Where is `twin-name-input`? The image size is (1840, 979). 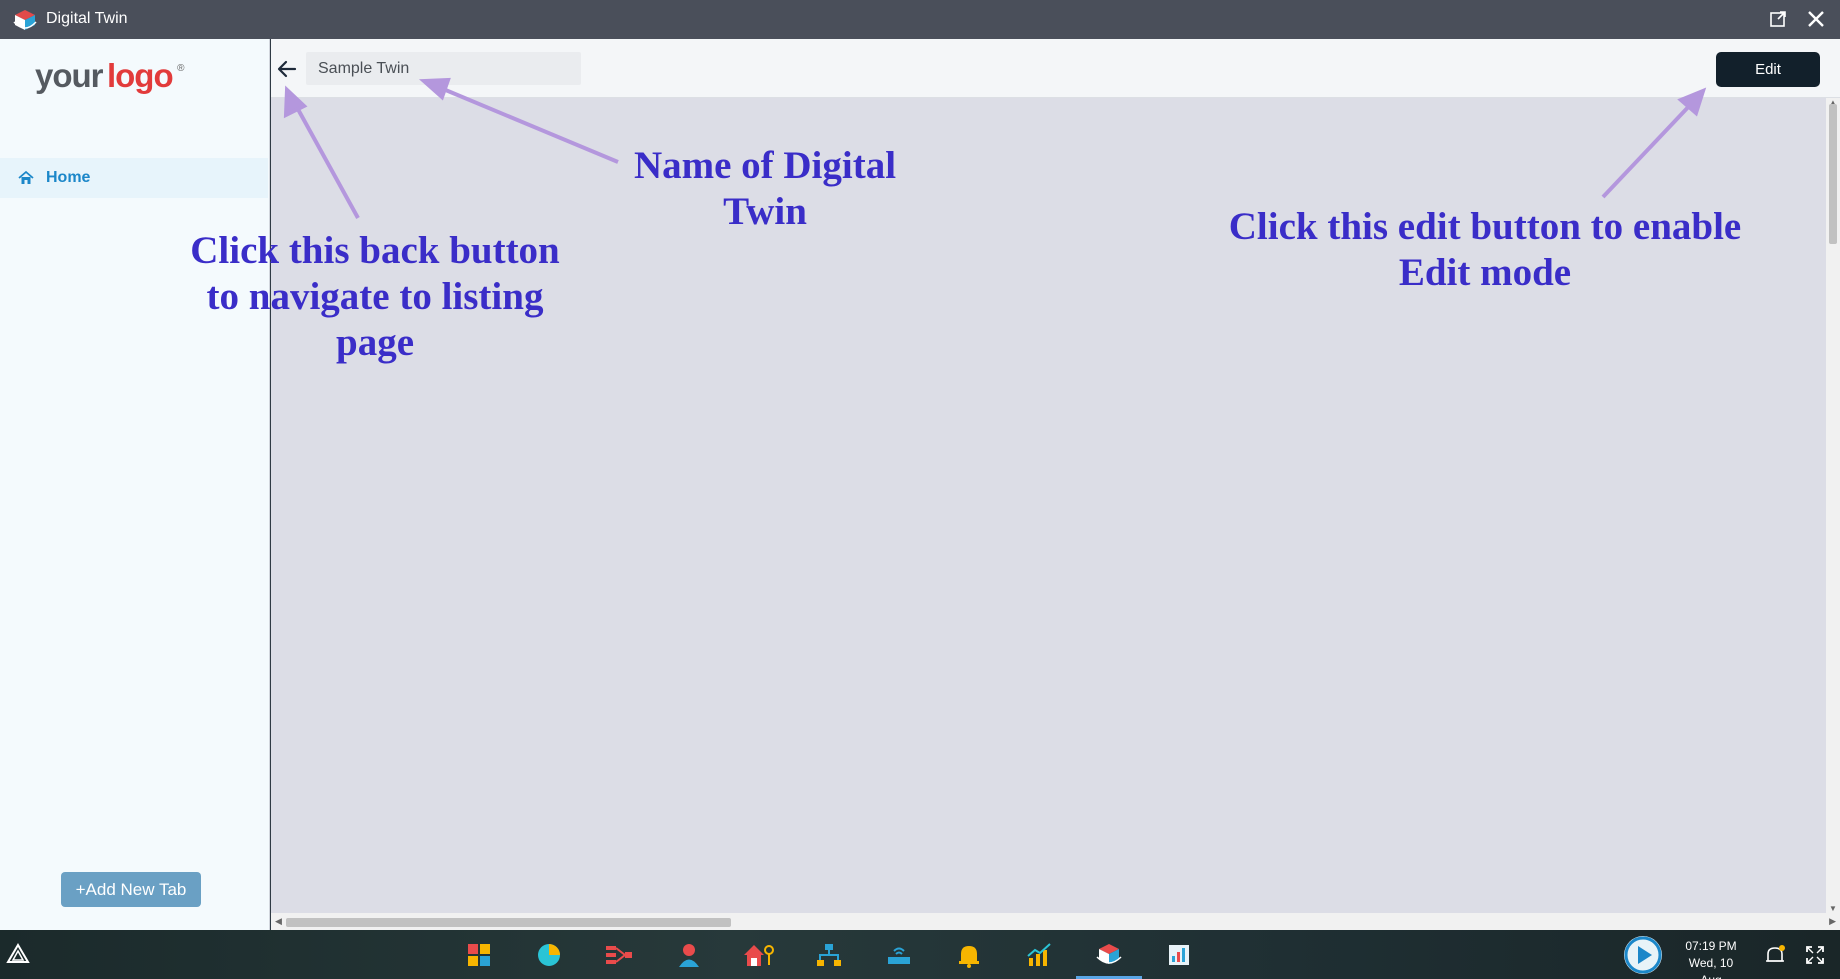 twin-name-input is located at coordinates (443, 68).